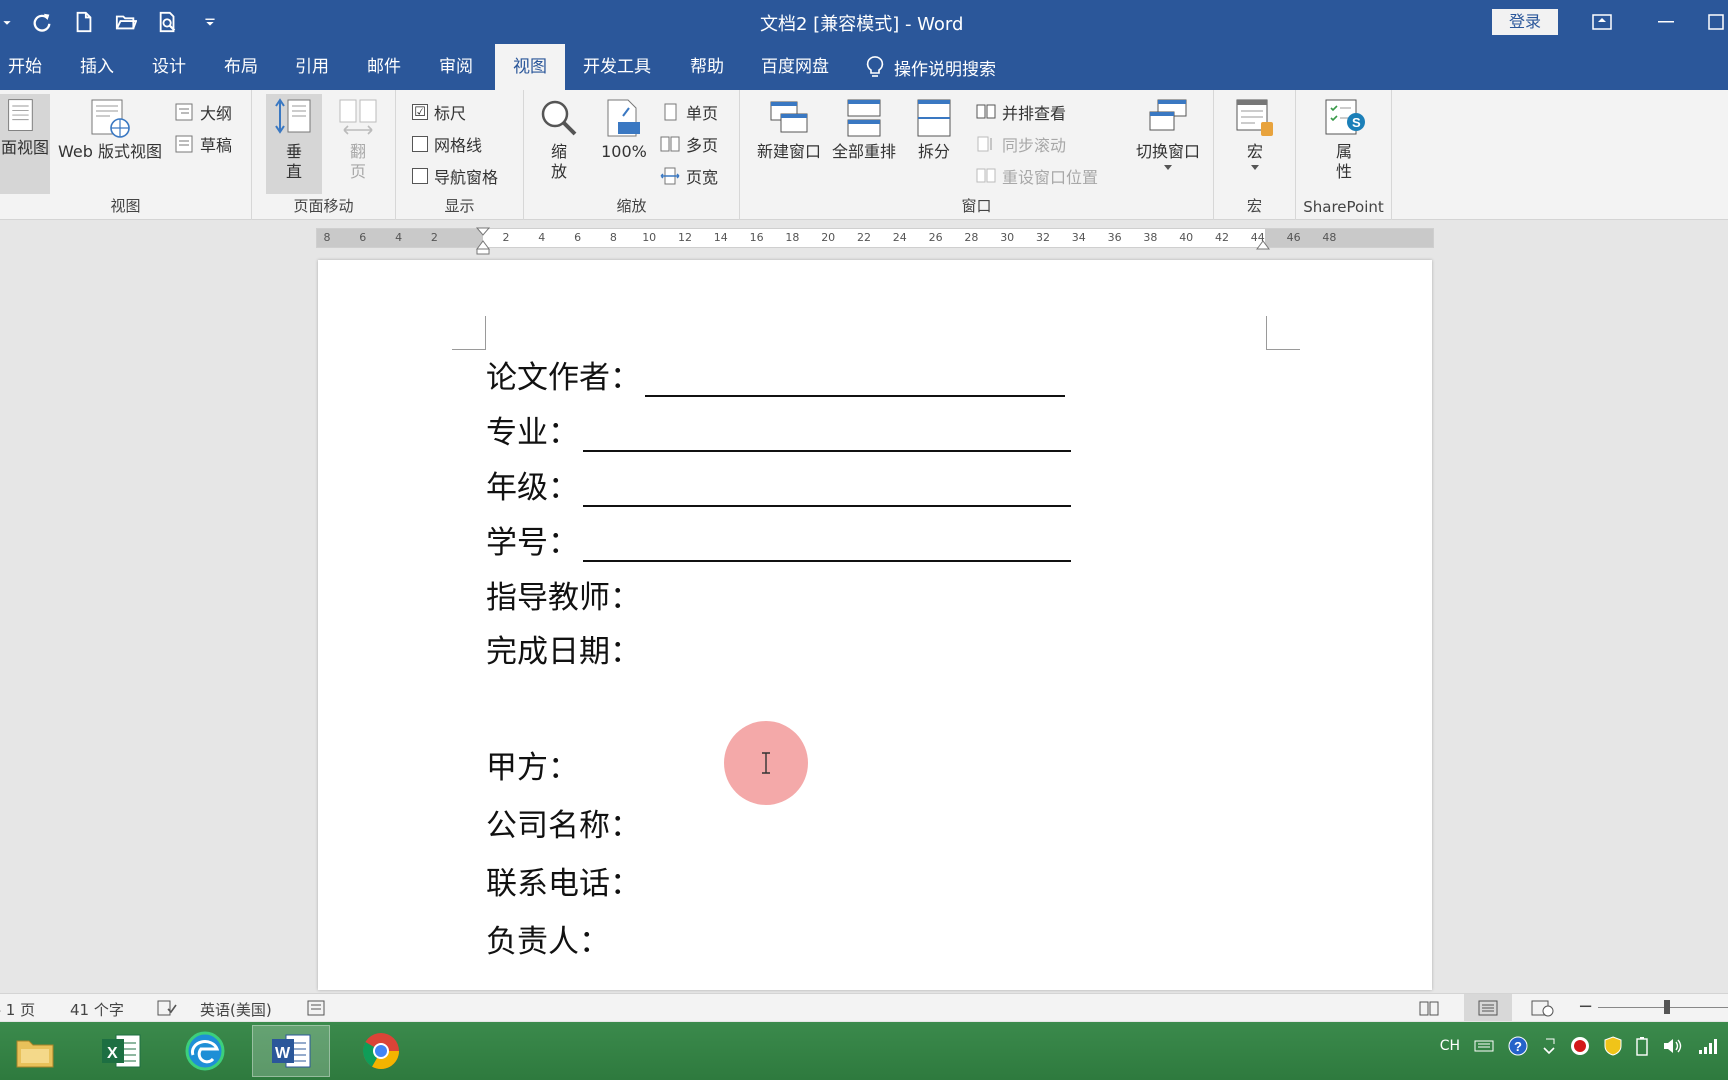 This screenshot has width=1728, height=1080. What do you see at coordinates (1542, 1008) in the screenshot?
I see `web-layout-status-icon` at bounding box center [1542, 1008].